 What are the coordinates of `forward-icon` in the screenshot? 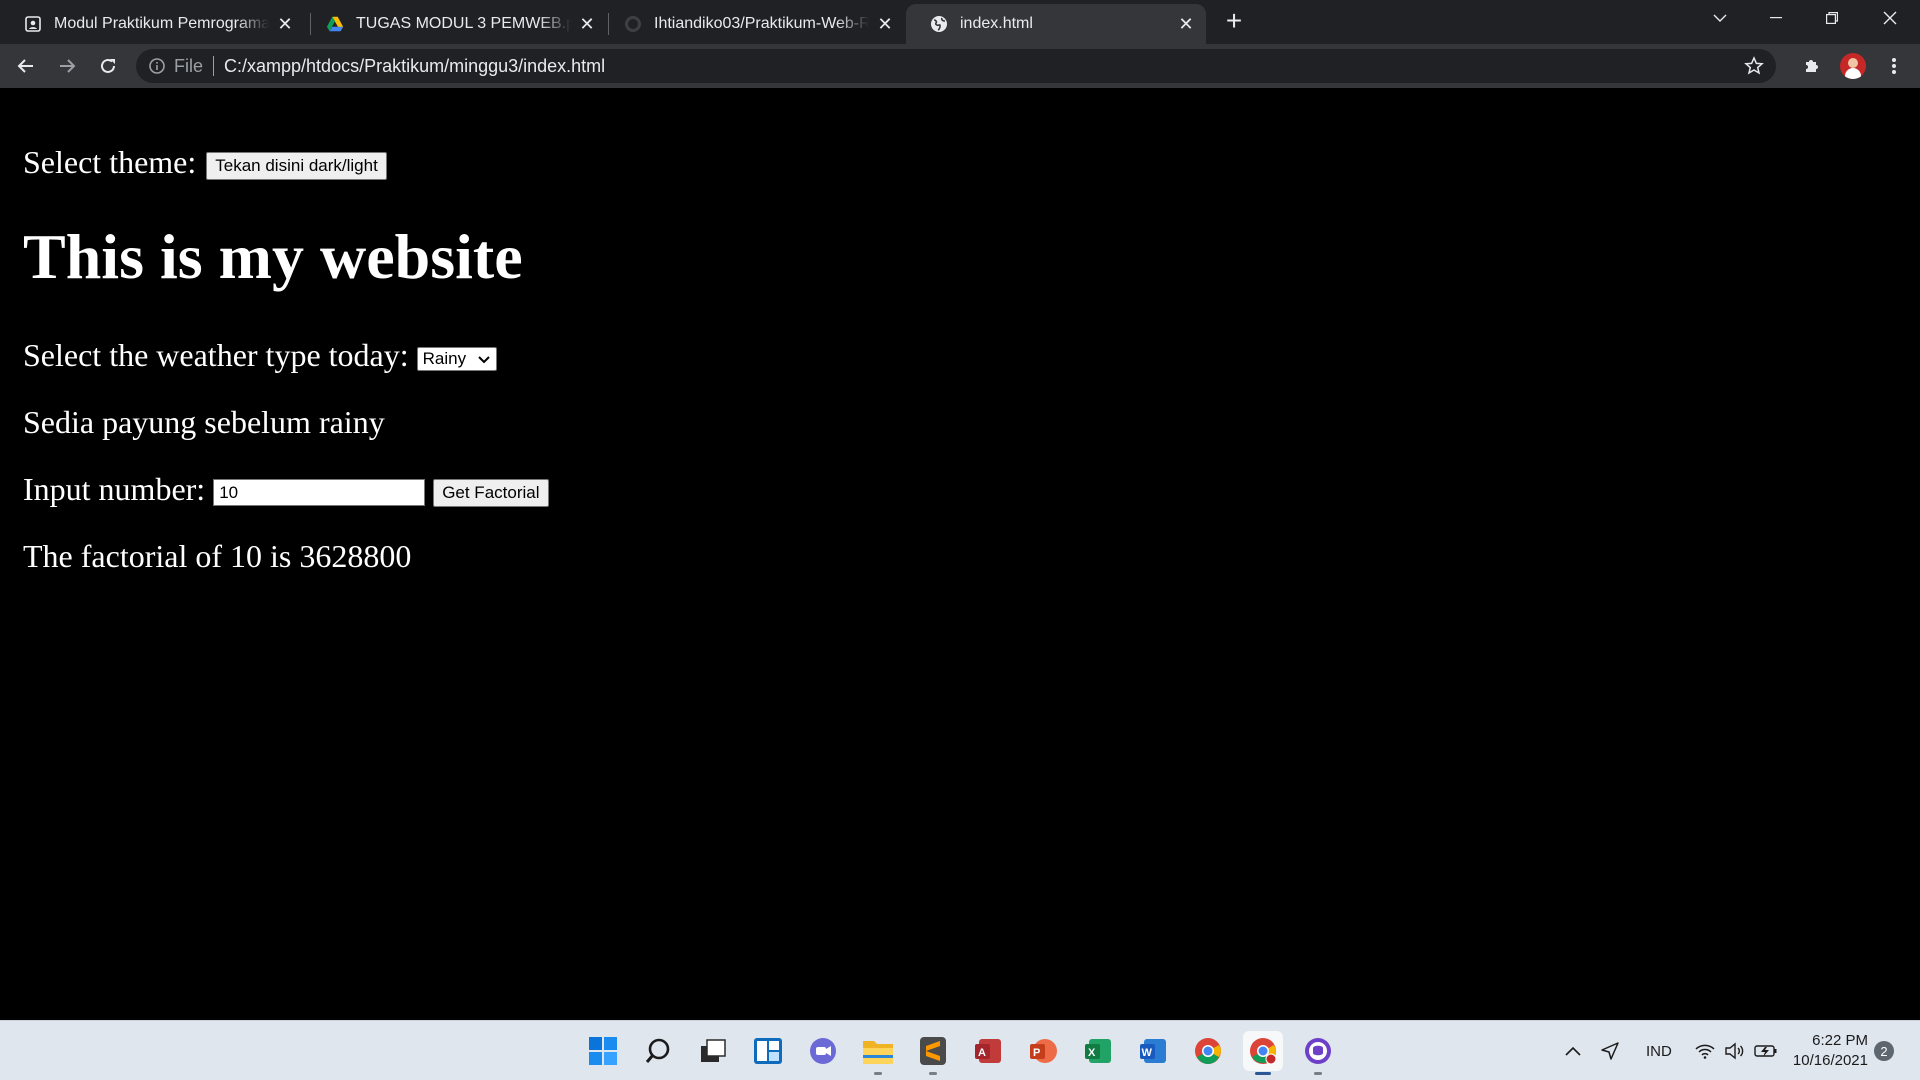 It's located at (67, 66).